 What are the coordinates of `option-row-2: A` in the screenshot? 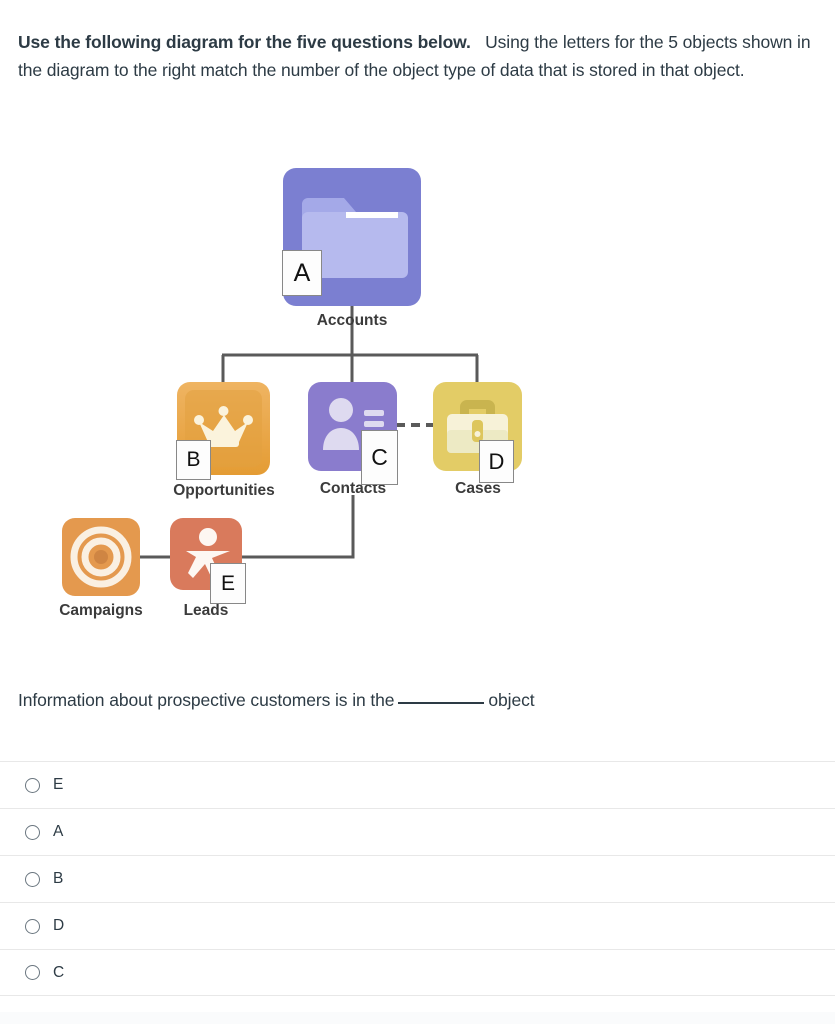 It's located at (417, 831).